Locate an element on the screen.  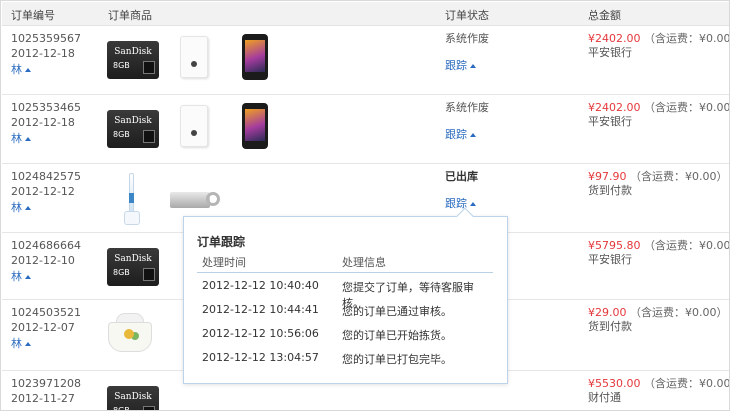
header-total: 总金额 is located at coordinates (604, 15).